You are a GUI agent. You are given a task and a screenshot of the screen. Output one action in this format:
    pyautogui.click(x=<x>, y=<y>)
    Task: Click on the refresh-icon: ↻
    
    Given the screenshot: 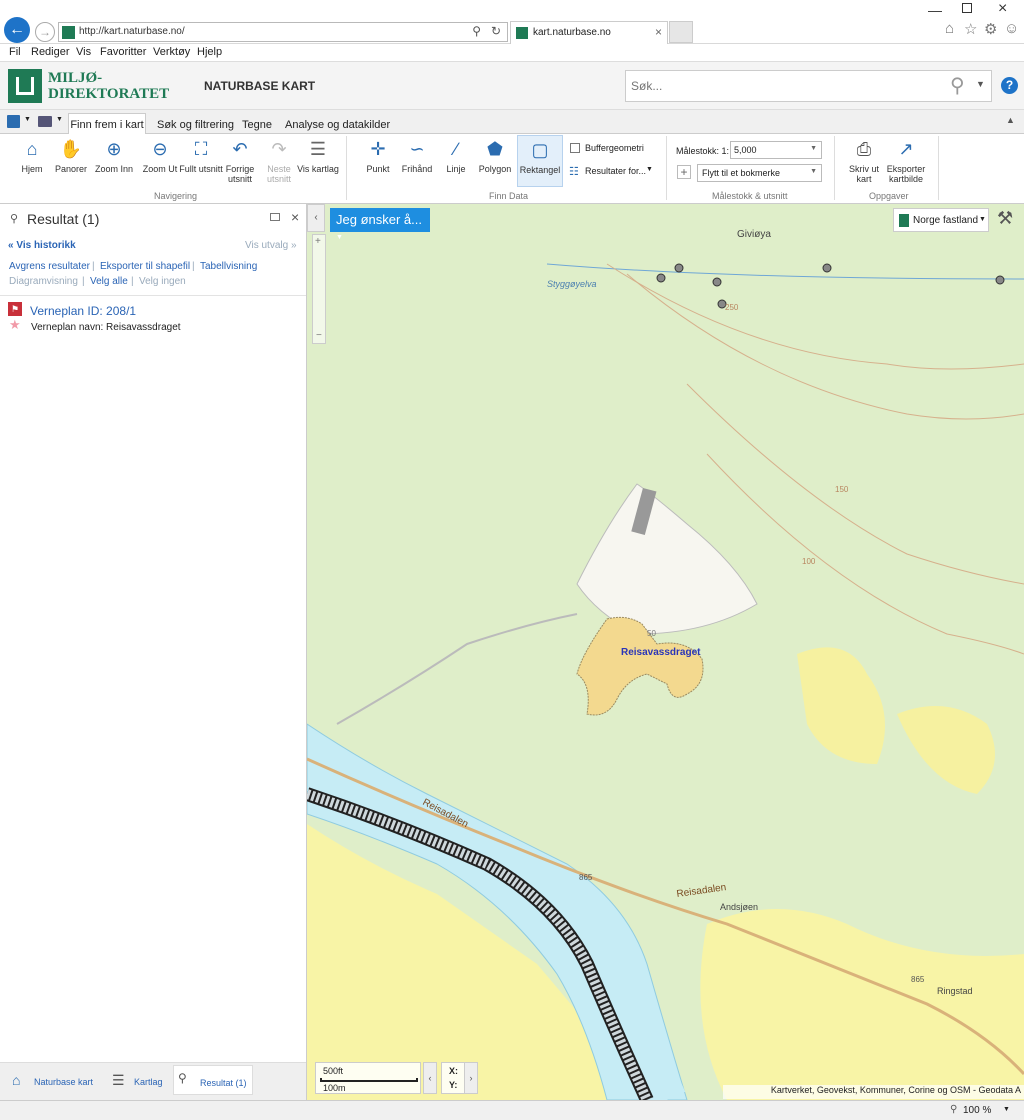 What is the action you would take?
    pyautogui.click(x=496, y=31)
    